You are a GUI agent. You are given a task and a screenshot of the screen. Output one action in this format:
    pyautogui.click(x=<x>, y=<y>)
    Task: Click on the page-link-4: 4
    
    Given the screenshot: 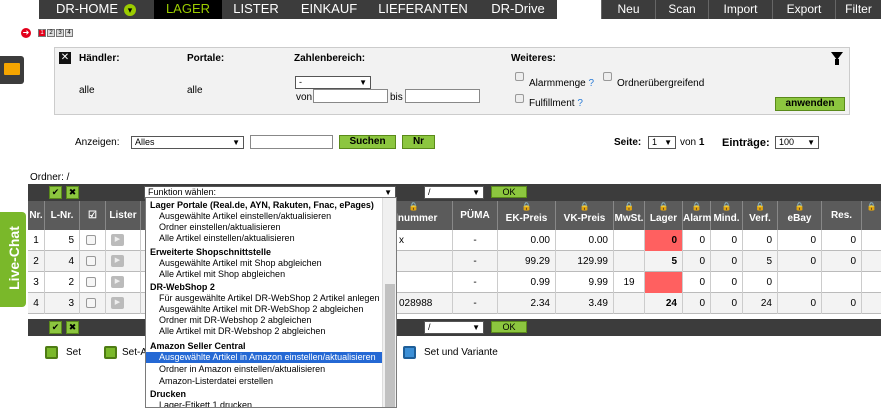 What is the action you would take?
    pyautogui.click(x=69, y=33)
    